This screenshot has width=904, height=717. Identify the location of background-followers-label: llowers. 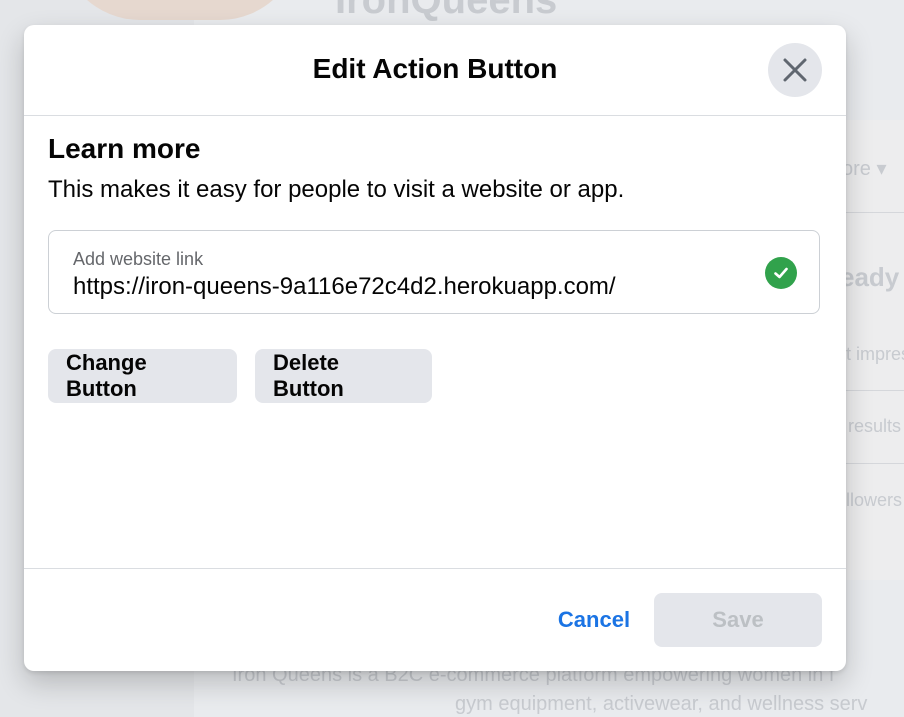
(874, 500).